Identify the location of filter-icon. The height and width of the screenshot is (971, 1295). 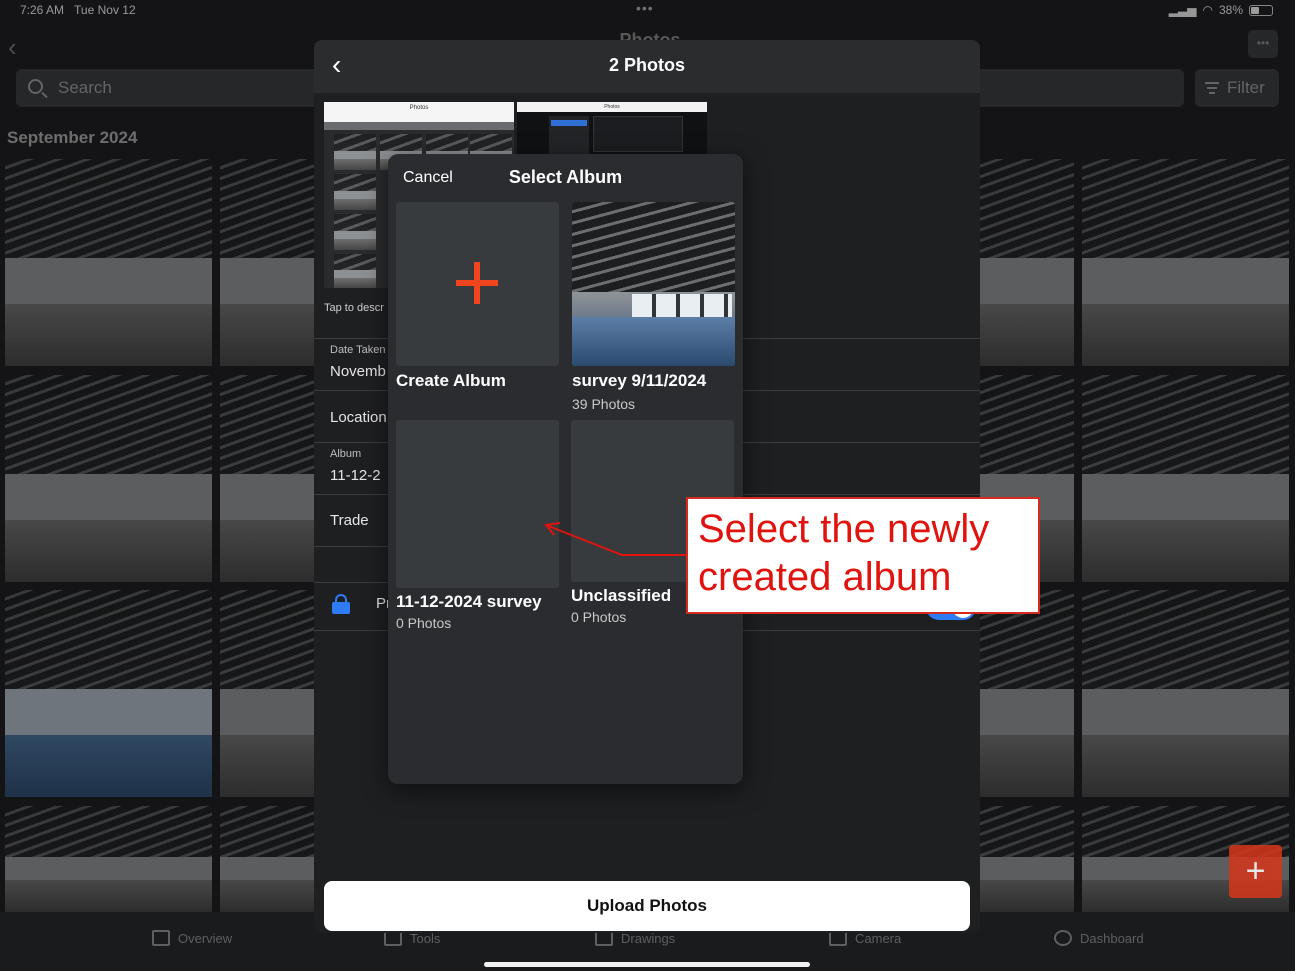
(1212, 88).